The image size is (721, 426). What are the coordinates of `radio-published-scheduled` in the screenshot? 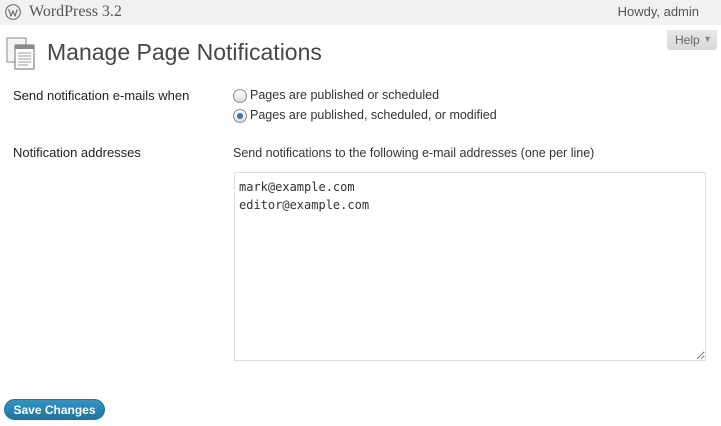 It's located at (240, 96).